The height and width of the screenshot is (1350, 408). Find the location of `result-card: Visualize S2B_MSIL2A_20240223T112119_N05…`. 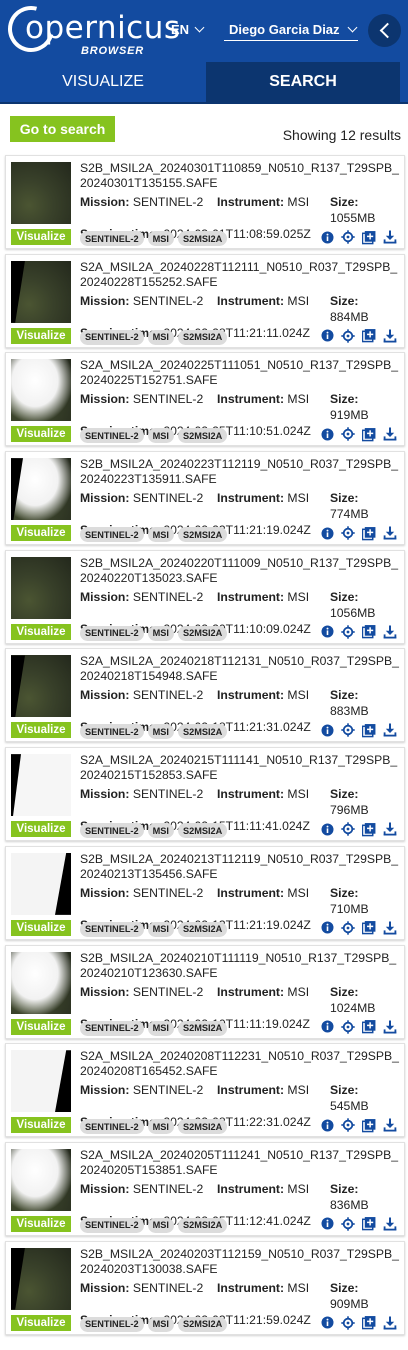

result-card: Visualize S2B_MSIL2A_20240223T112119_N05… is located at coordinates (205, 498).